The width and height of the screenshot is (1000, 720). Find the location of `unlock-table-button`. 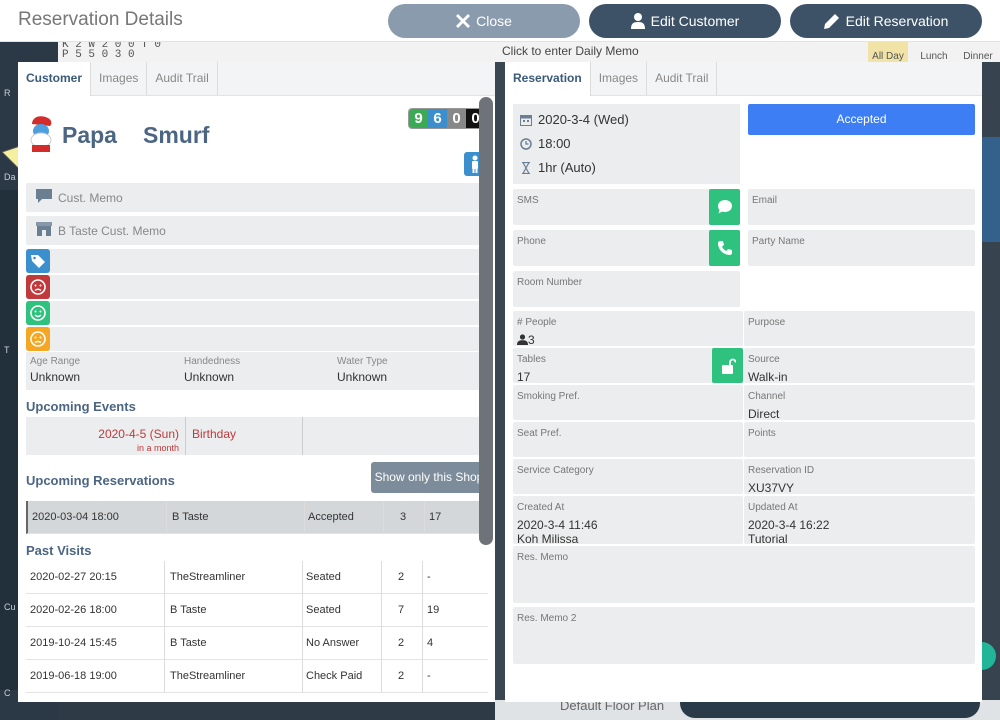

unlock-table-button is located at coordinates (727, 365).